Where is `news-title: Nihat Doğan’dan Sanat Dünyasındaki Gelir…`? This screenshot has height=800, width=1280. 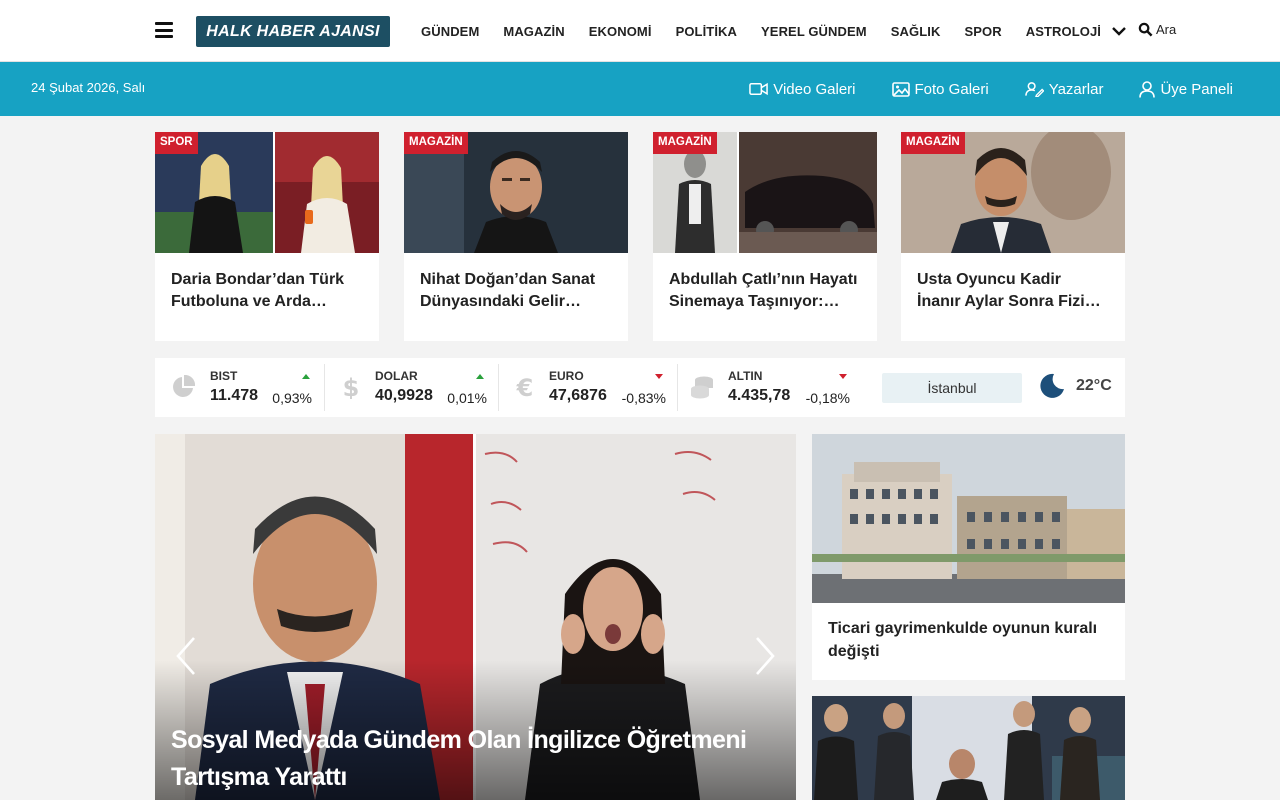
news-title: Nihat Doğan’dan Sanat Dünyasındaki Gelir… is located at coordinates (516, 283).